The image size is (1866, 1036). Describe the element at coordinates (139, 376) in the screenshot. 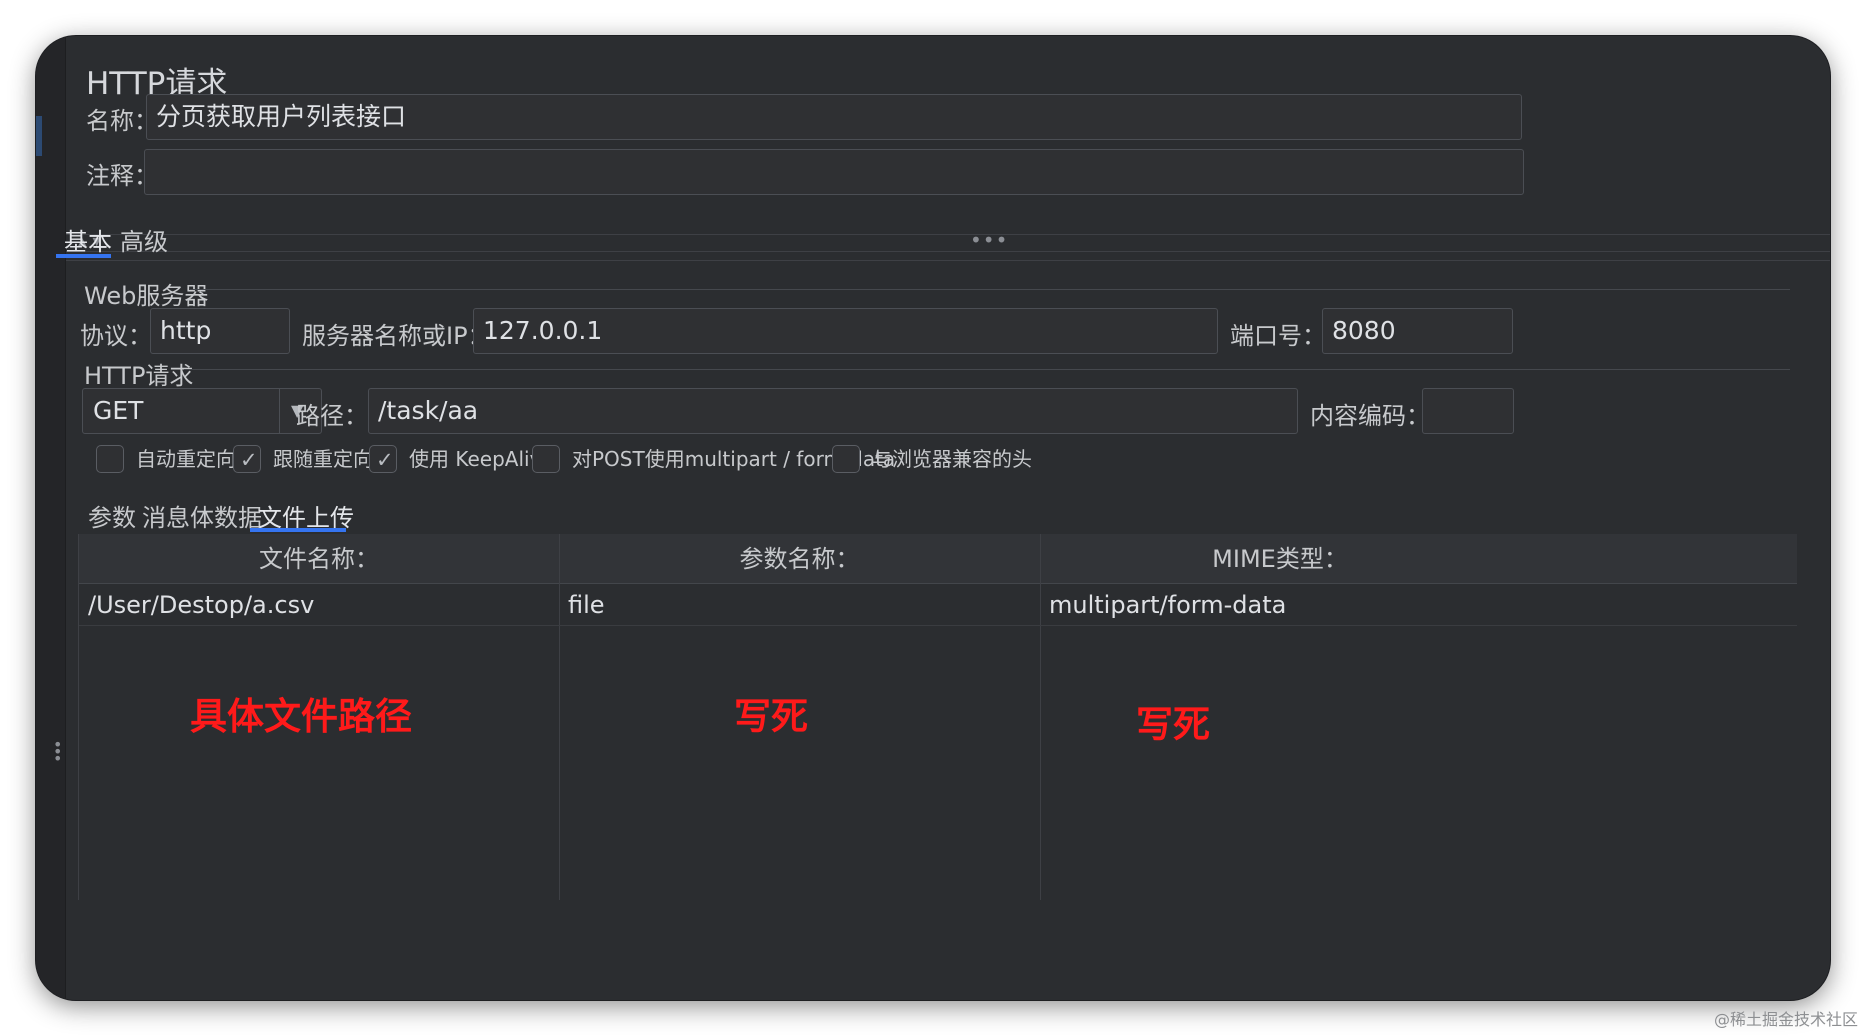

I see `http-request-group-title: HTTP请求` at that location.